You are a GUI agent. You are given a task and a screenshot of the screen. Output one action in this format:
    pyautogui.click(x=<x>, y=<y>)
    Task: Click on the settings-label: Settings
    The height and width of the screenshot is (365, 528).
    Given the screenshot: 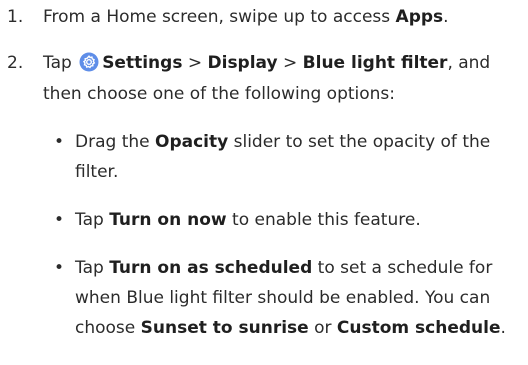 What is the action you would take?
    pyautogui.click(x=142, y=63)
    